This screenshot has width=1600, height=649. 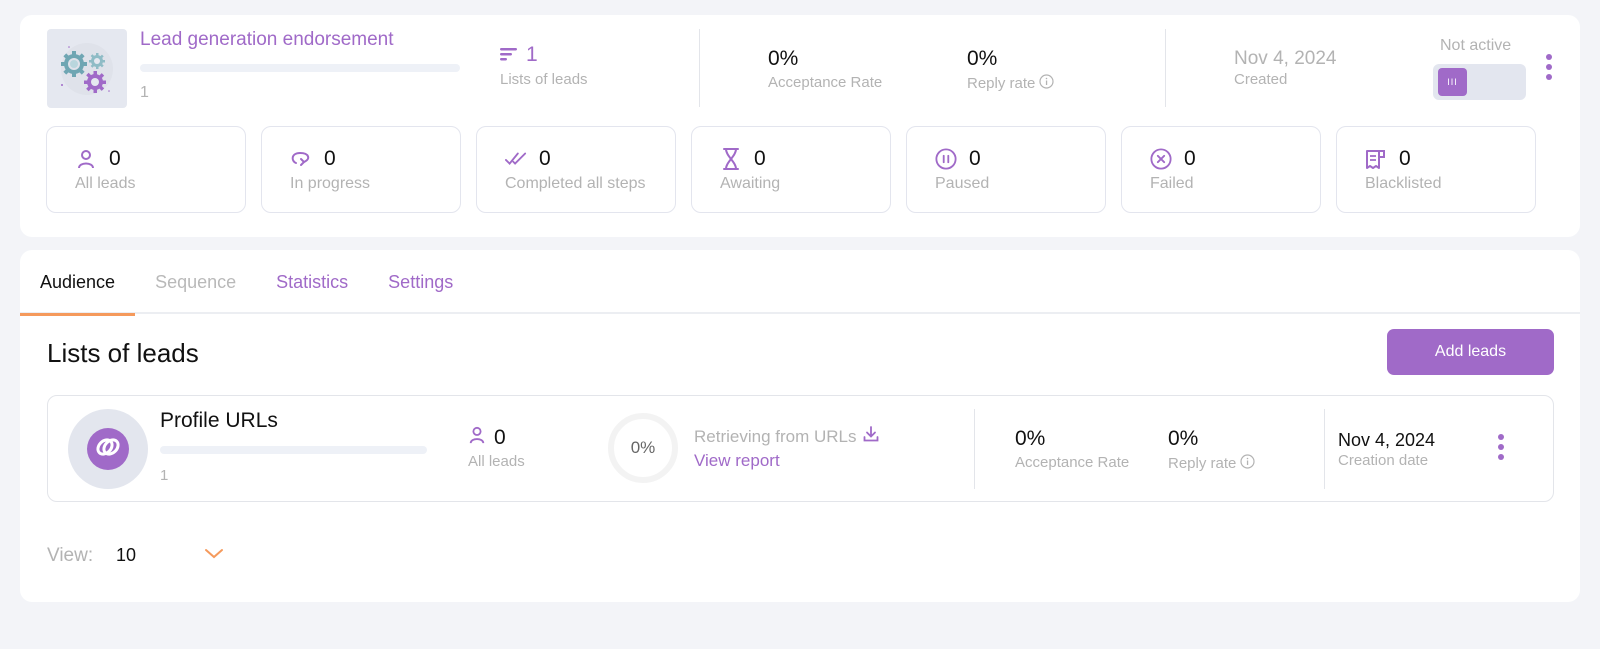 What do you see at coordinates (293, 450) in the screenshot?
I see `list-progress-bar` at bounding box center [293, 450].